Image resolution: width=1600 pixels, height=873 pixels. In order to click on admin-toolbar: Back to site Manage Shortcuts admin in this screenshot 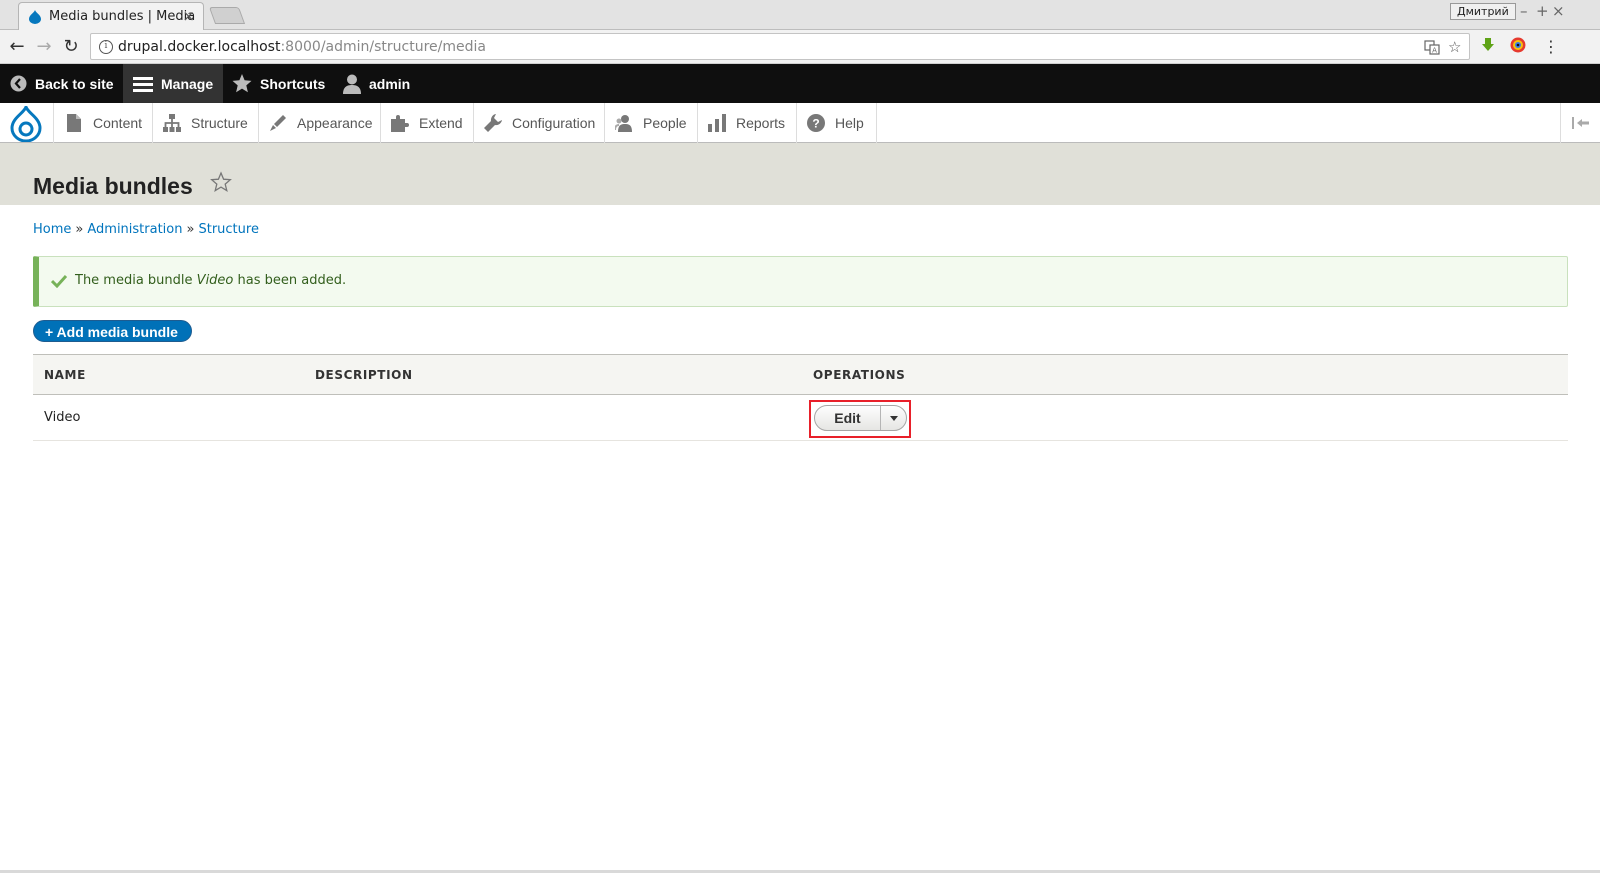, I will do `click(800, 83)`.